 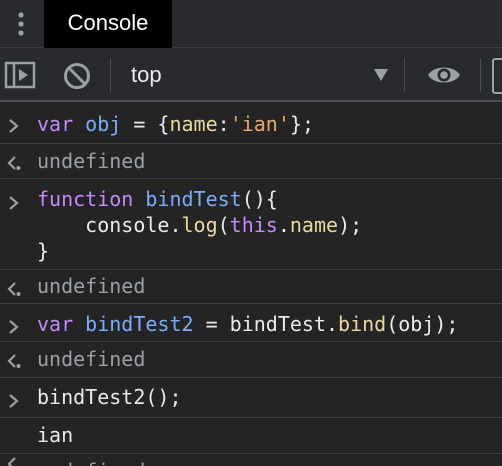 What do you see at coordinates (362, 324) in the screenshot?
I see `code-token: bind` at bounding box center [362, 324].